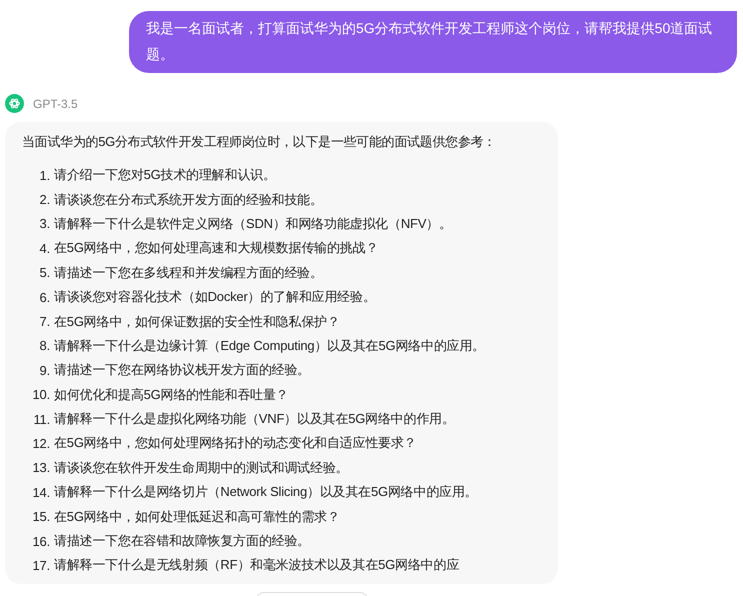  I want to click on list-item: 请描述一下您在容错和故障恢复方面的经验。, so click(182, 541).